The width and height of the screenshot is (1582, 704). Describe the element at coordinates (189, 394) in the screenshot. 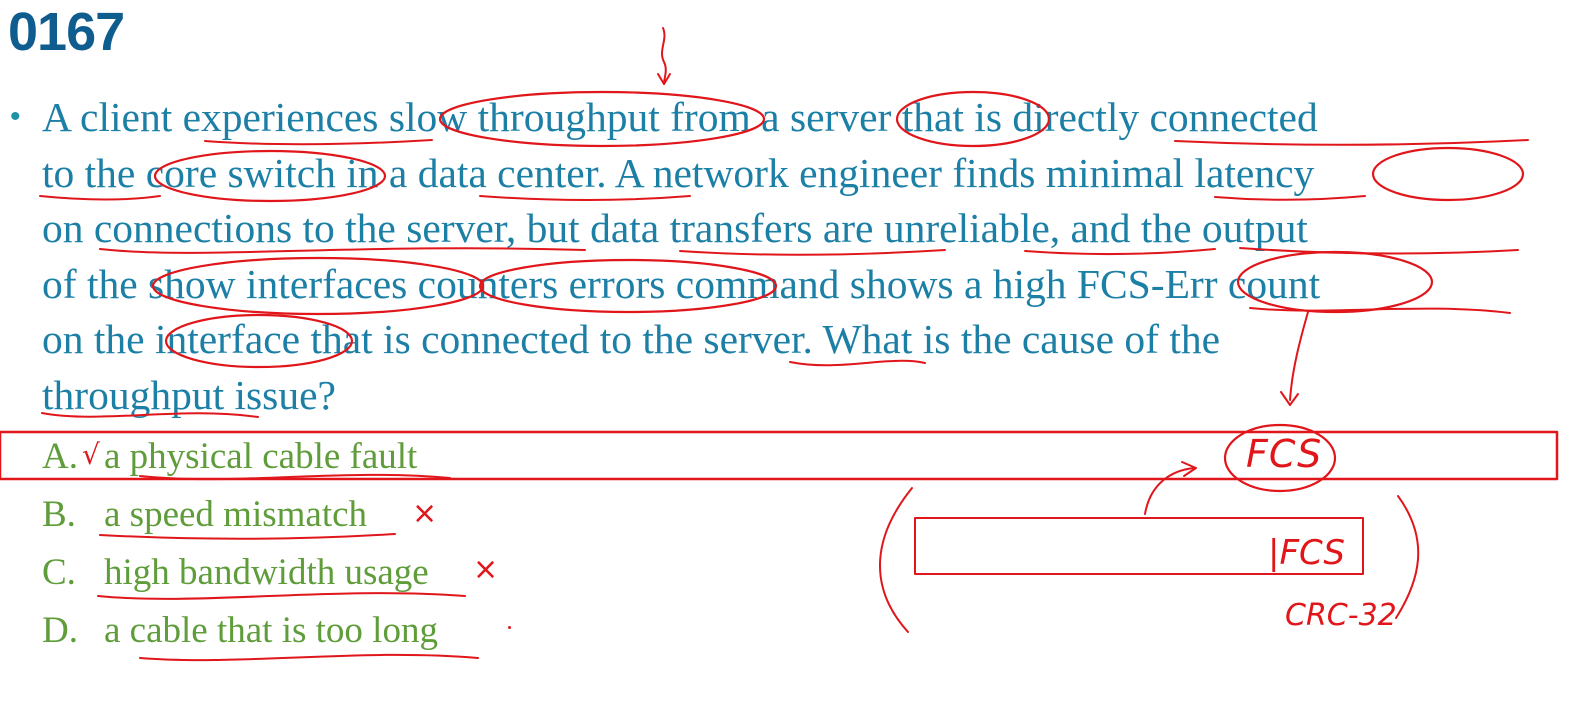

I see `question-line: throughput issue?` at that location.